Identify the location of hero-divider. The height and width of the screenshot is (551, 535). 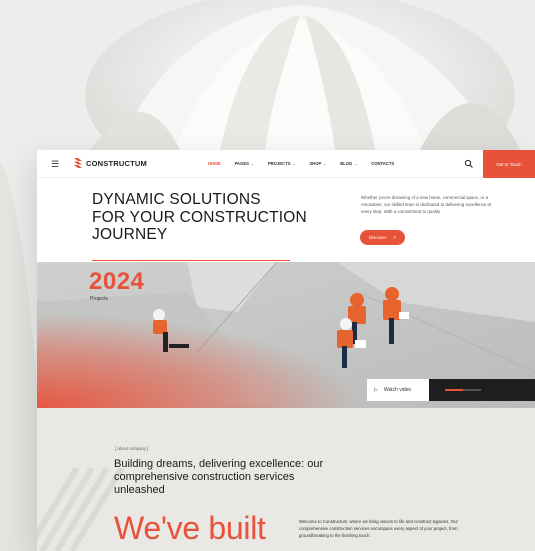
(191, 260).